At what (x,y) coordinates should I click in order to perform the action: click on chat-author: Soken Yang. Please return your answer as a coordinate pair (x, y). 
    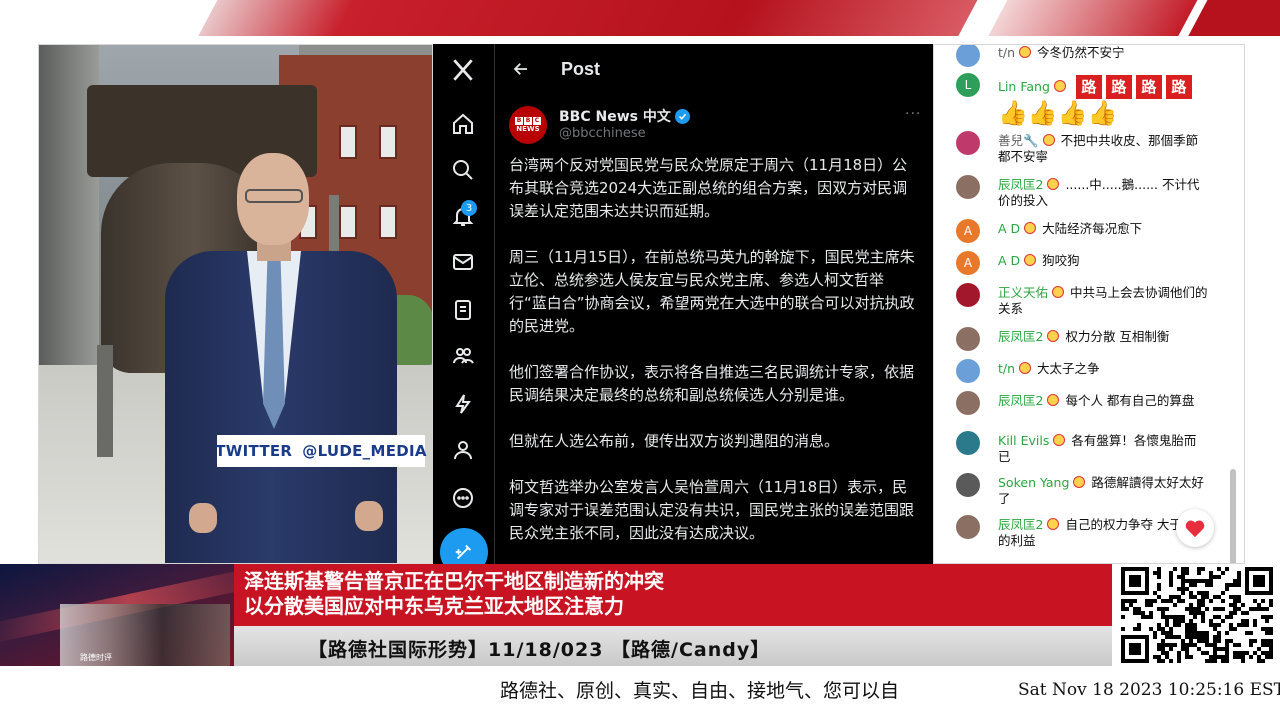
    Looking at the image, I should click on (1033, 482).